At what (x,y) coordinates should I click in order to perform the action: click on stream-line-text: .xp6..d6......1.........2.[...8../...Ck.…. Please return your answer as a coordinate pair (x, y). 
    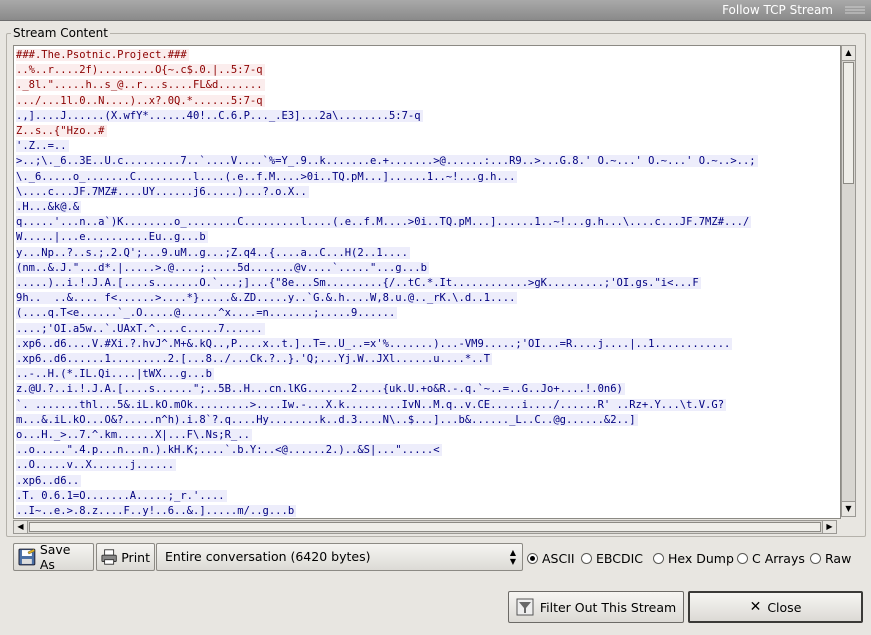
    Looking at the image, I should click on (254, 359).